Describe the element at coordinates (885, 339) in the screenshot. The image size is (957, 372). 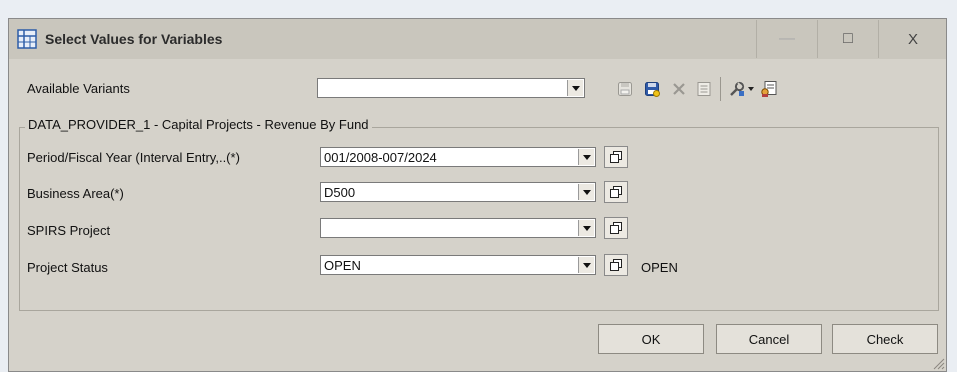
I see `check-button: Check` at that location.